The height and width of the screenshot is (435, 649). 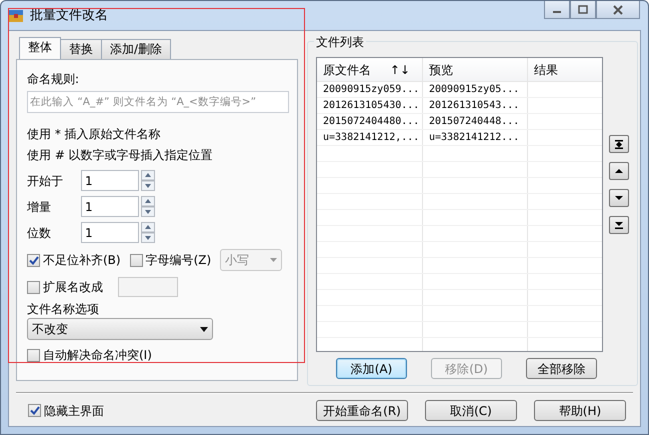 I want to click on move-top-icon, so click(x=619, y=144).